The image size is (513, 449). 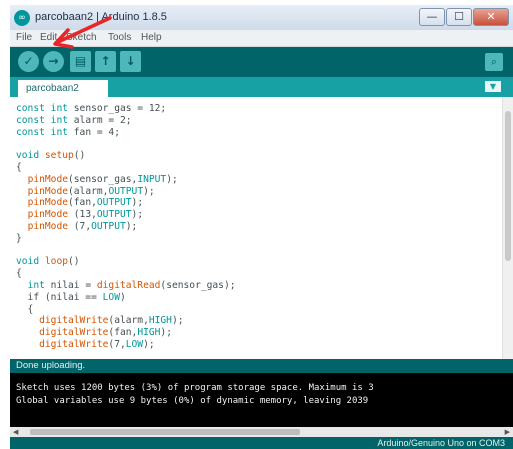 What do you see at coordinates (459, 17) in the screenshot?
I see `maximize-button: ☐` at bounding box center [459, 17].